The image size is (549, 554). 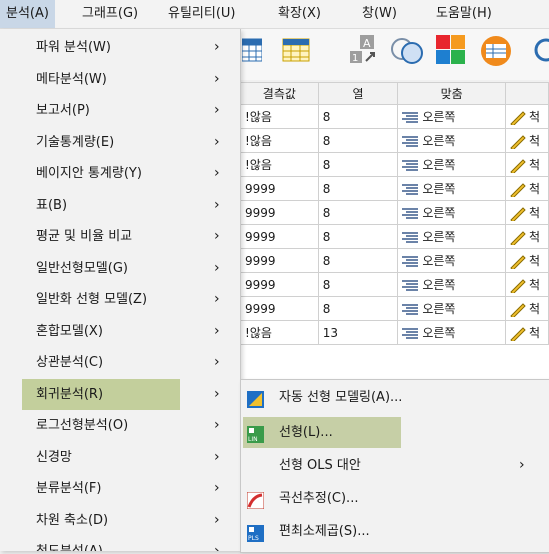 What do you see at coordinates (527, 93) in the screenshot?
I see `column-header-measure` at bounding box center [527, 93].